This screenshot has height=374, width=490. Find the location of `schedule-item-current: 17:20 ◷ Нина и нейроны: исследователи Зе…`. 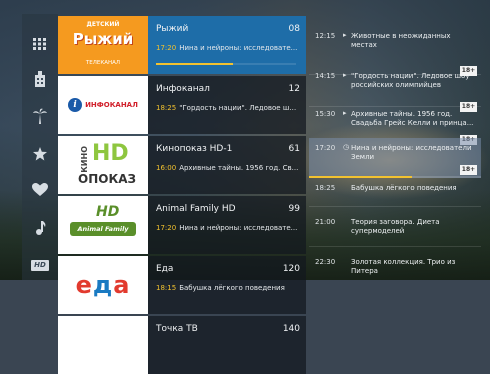

schedule-item-current: 17:20 ◷ Нина и нейроны: исследователи Зе… is located at coordinates (395, 158).